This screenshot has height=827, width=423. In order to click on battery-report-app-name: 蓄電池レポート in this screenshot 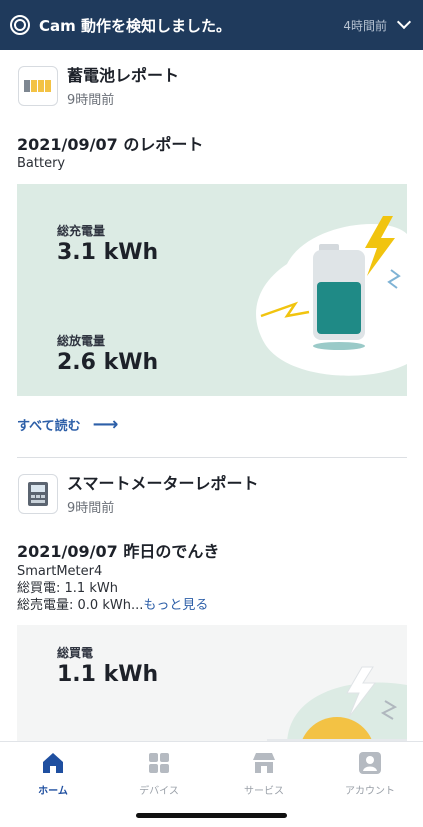, I will do `click(123, 75)`.